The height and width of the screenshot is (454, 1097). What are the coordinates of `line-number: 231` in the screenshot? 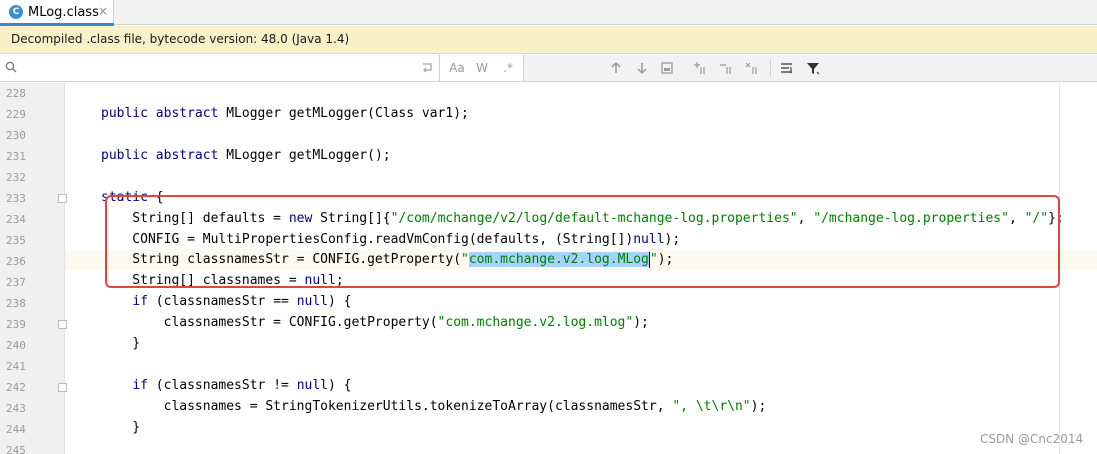 It's located at (16, 156).